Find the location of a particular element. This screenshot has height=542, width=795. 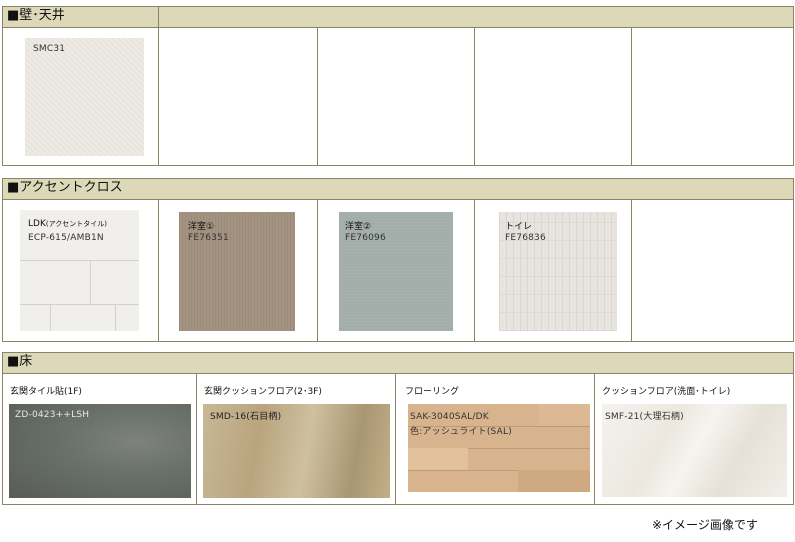

floor-cell-2: 玄関クッションフロア(2･3F) SMD-16(石目柄) is located at coordinates (296, 439).